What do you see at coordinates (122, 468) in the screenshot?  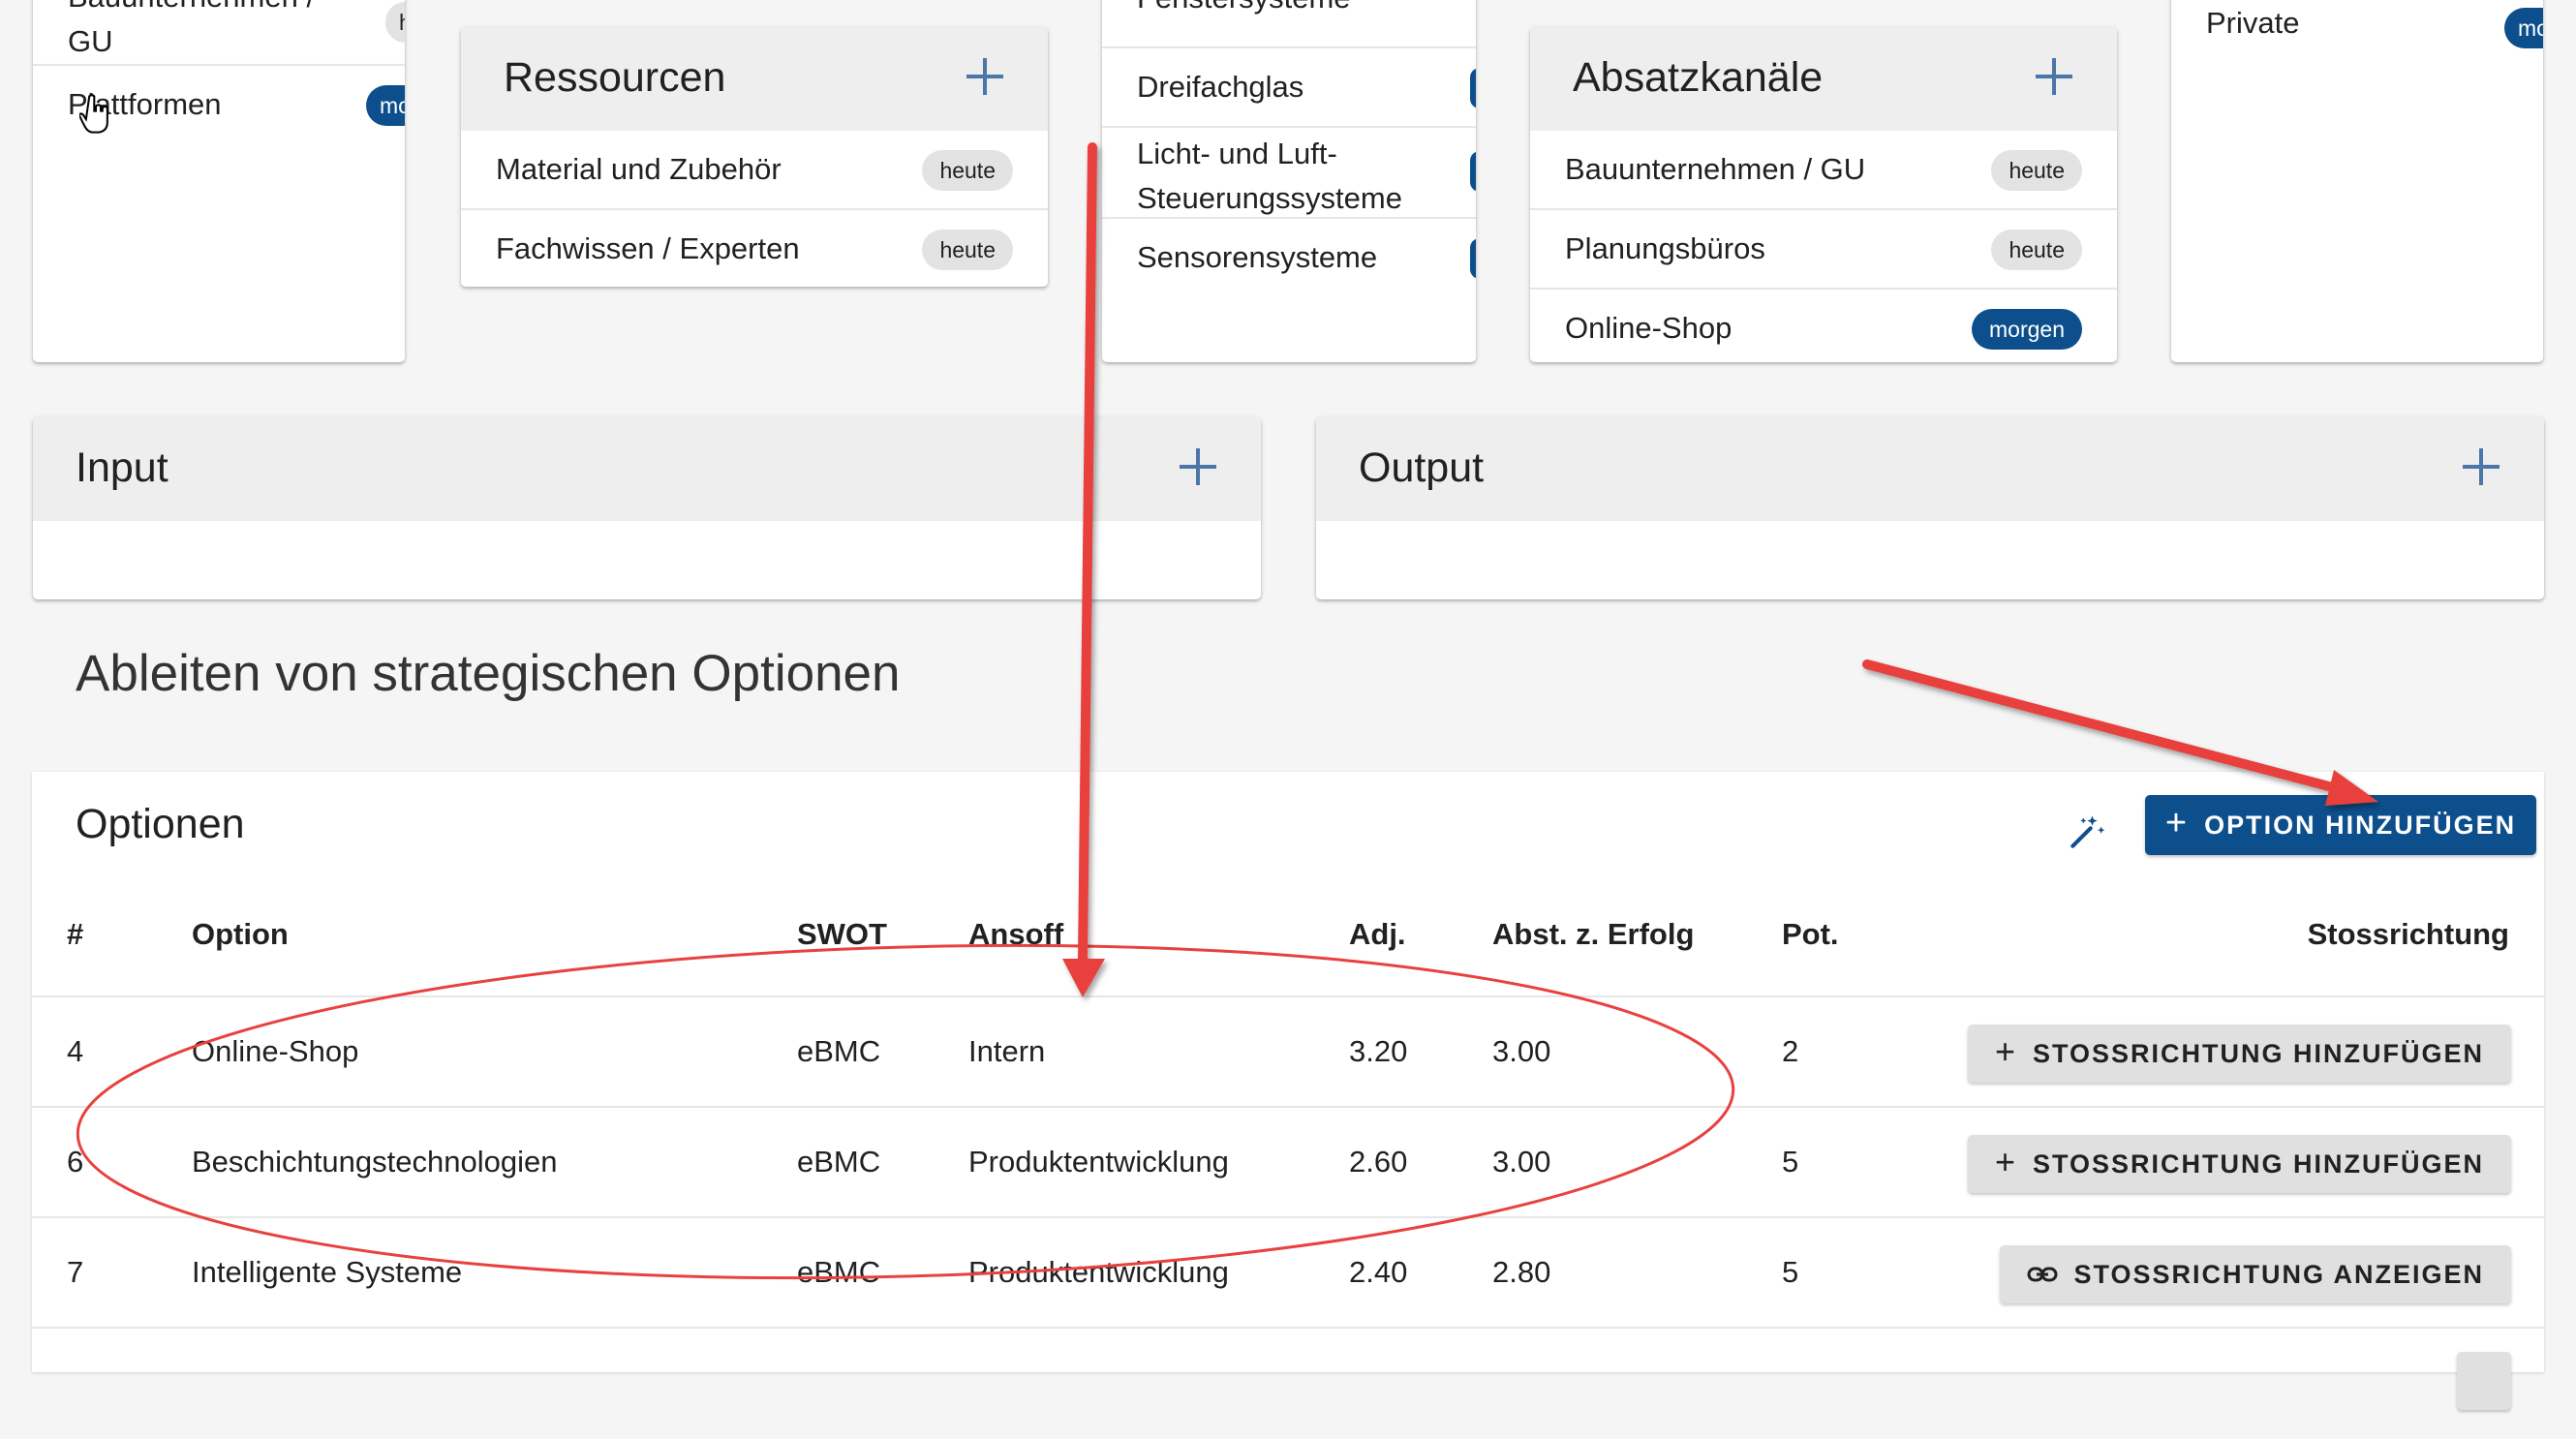 I see `card-title: Input` at bounding box center [122, 468].